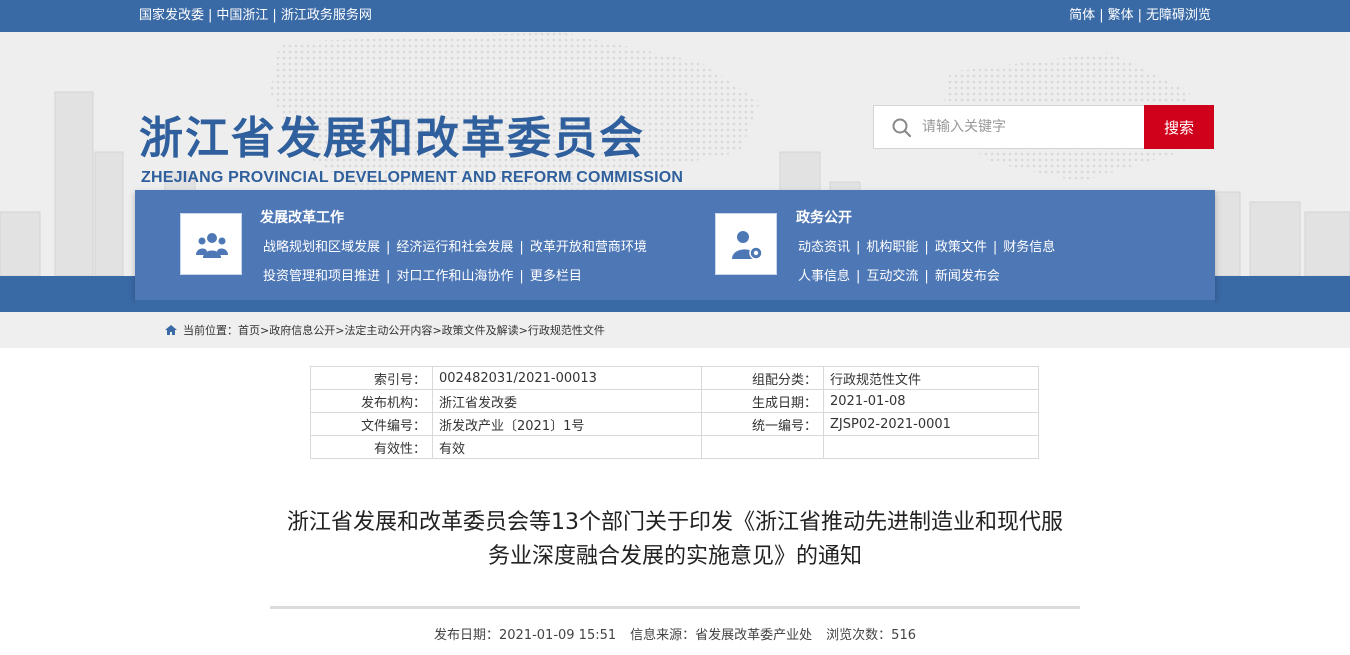 Image resolution: width=1350 pixels, height=655 pixels. Describe the element at coordinates (454, 276) in the screenshot. I see `nav-link-counterpart: 对口工作和山海协作` at that location.